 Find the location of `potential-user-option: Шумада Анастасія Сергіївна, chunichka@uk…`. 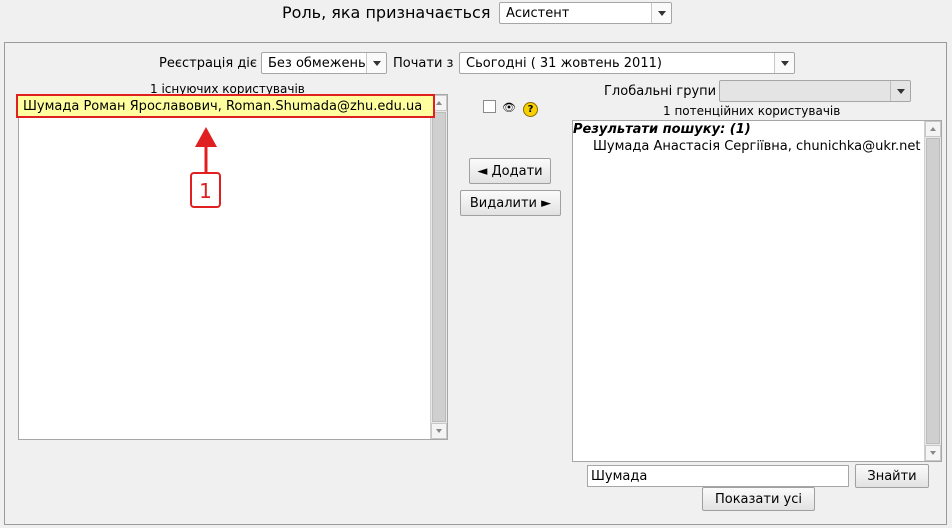

potential-user-option: Шумада Анастасія Сергіївна, chunichka@uk… is located at coordinates (758, 146).